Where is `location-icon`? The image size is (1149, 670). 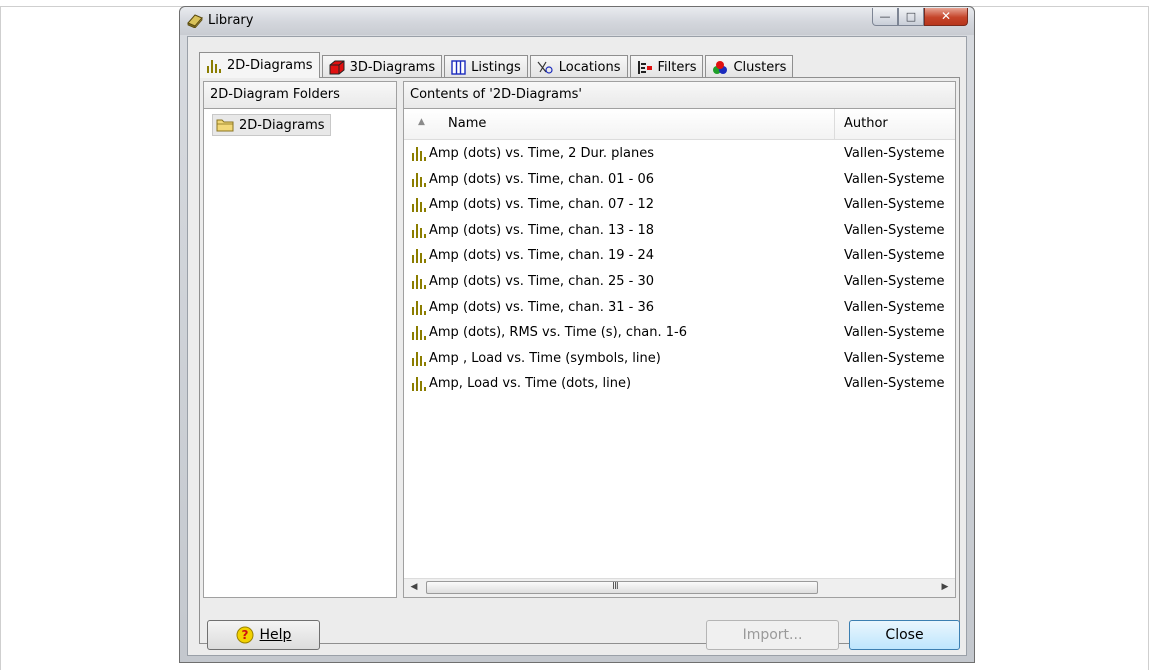
location-icon is located at coordinates (545, 67).